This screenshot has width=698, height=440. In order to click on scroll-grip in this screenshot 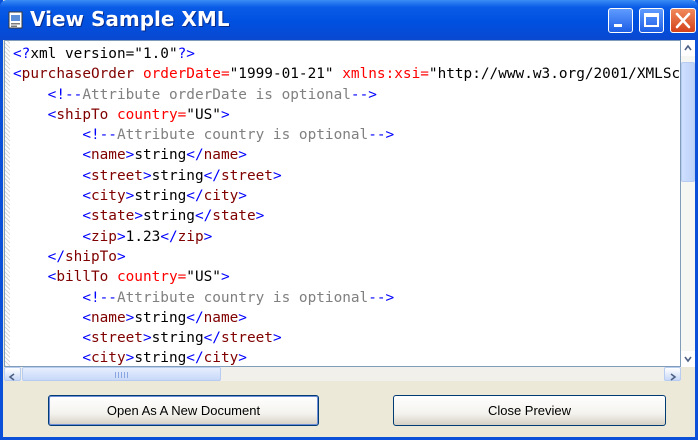, I will do `click(122, 375)`.